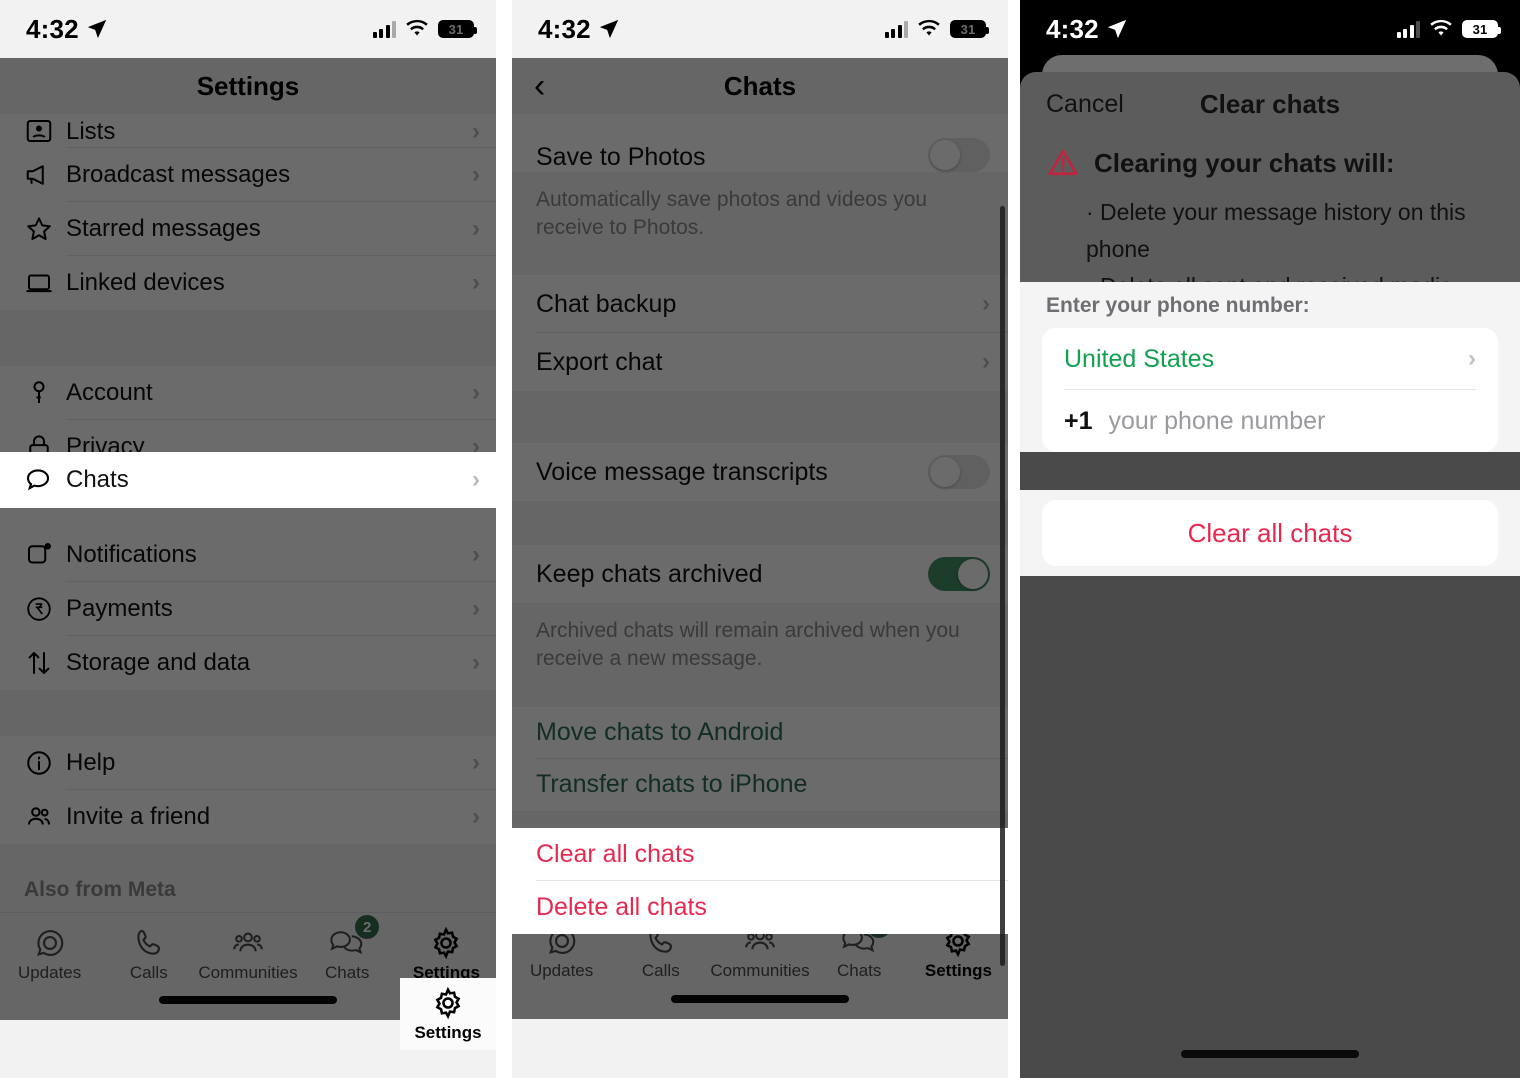 This screenshot has width=1524, height=1078. What do you see at coordinates (959, 574) in the screenshot?
I see `toggle-keep-chats-archived` at bounding box center [959, 574].